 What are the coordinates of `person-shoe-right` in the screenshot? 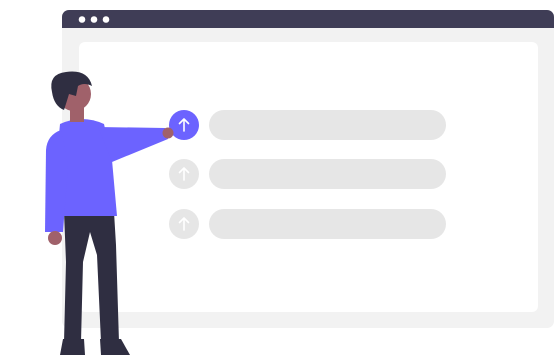 It's located at (115, 347).